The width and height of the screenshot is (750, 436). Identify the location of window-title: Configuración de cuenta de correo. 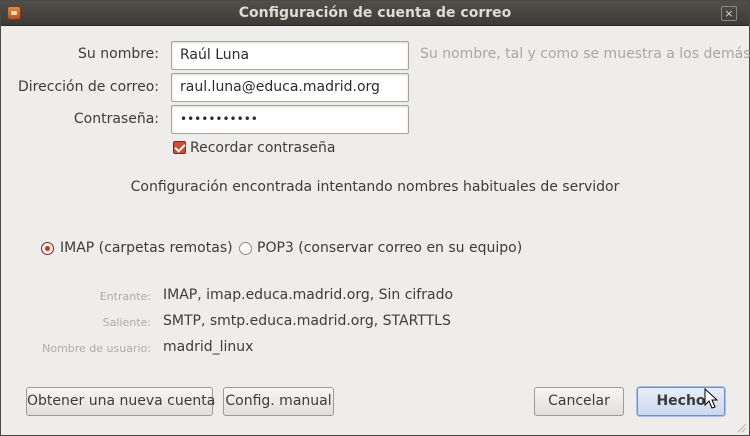
(375, 13).